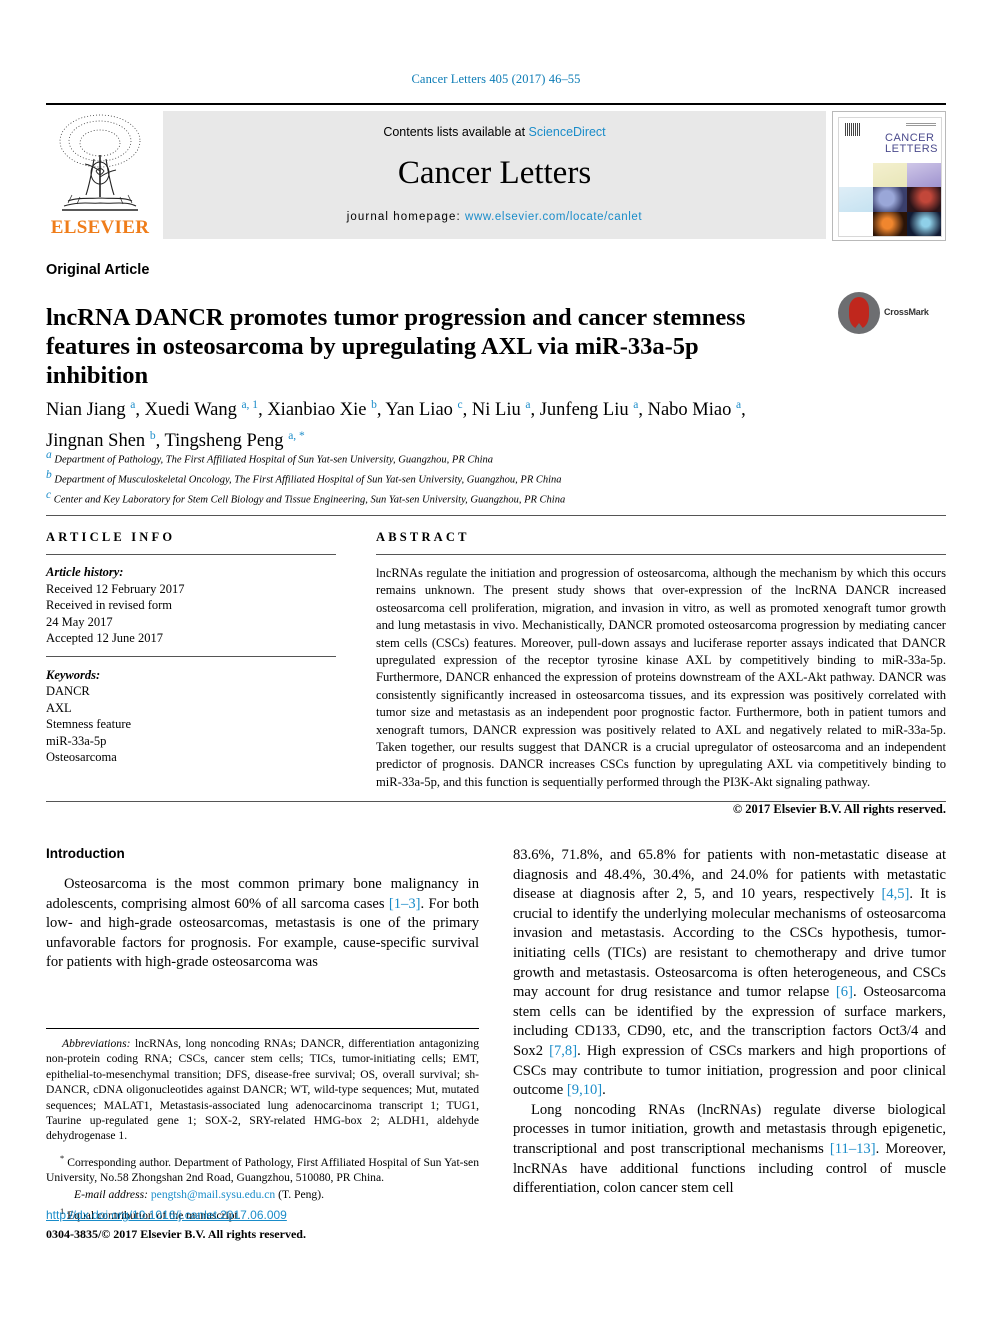 Image resolution: width=992 pixels, height=1323 pixels. What do you see at coordinates (100, 227) in the screenshot?
I see `elsevier-wordmark: ELSEVIER` at bounding box center [100, 227].